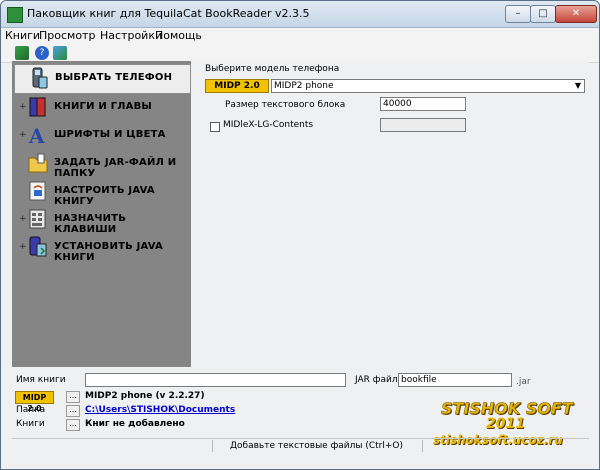 This screenshot has width=600, height=470. What do you see at coordinates (30, 424) in the screenshot?
I see `books-label: Книги` at bounding box center [30, 424].